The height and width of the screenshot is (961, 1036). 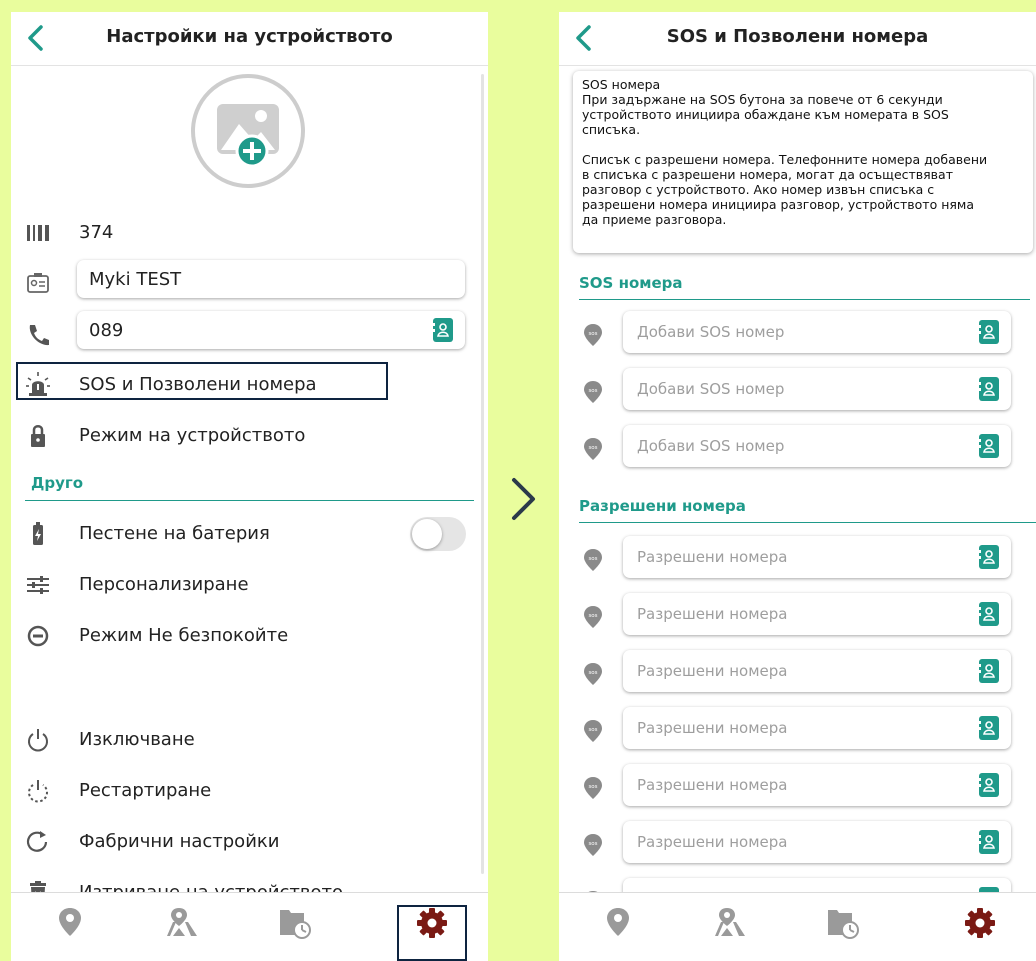 What do you see at coordinates (106, 330) in the screenshot?
I see `phone-number-value: 089` at bounding box center [106, 330].